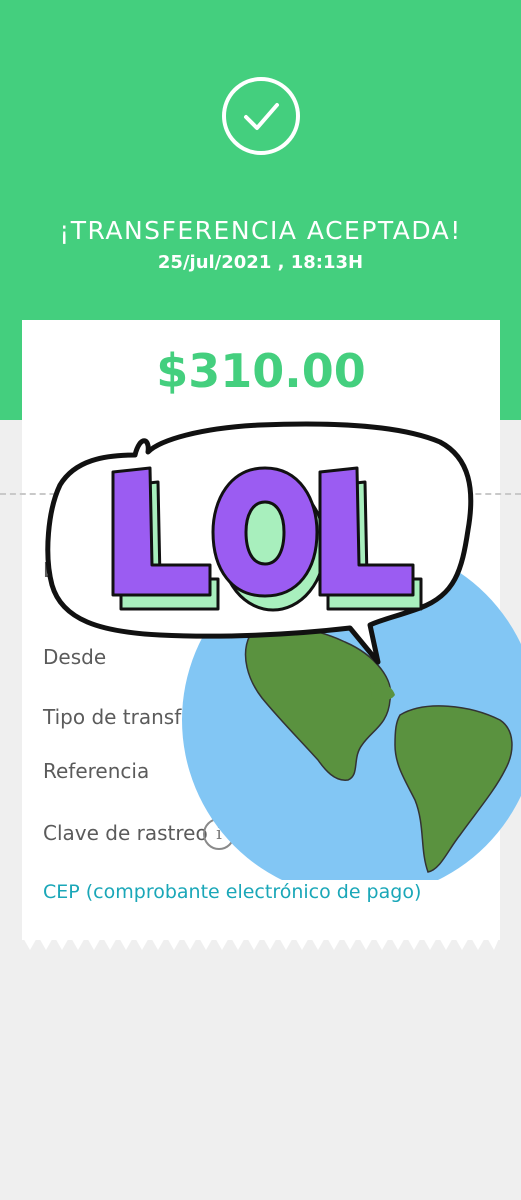 This screenshot has height=1200, width=521. Describe the element at coordinates (219, 834) in the screenshot. I see `info-icon: i` at that location.